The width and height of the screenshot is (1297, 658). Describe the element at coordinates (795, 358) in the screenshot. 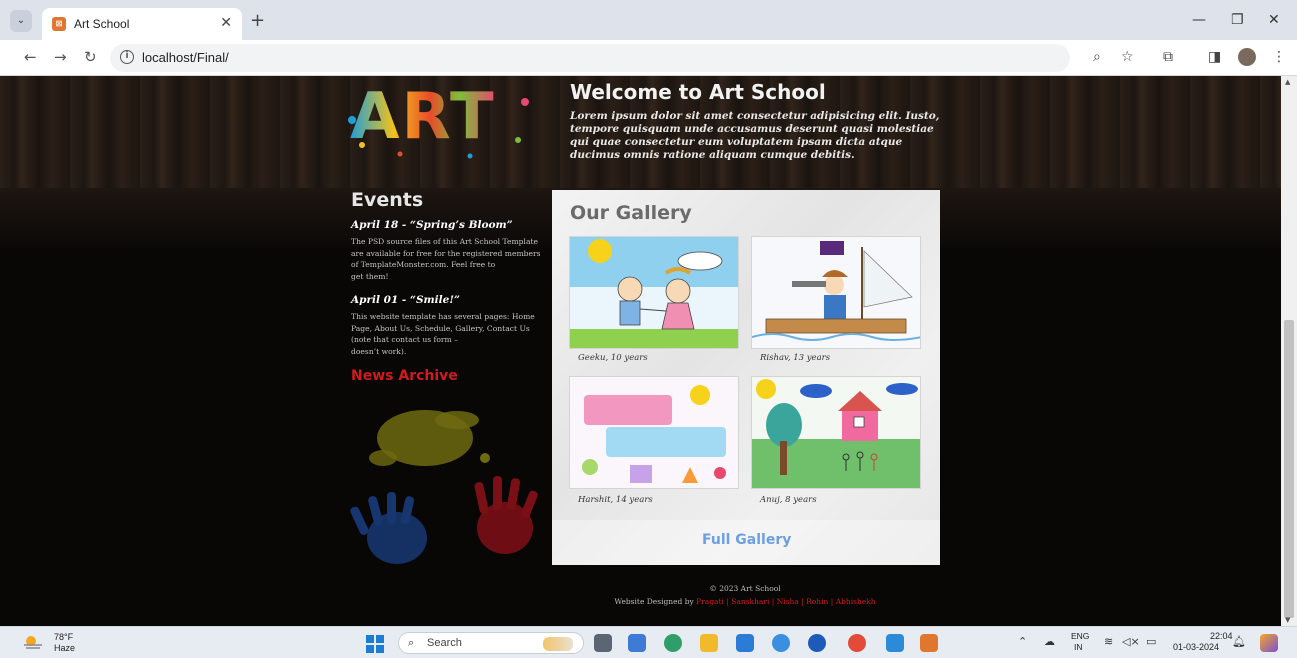

I see `gallery-caption: Rishav, 13 years` at that location.